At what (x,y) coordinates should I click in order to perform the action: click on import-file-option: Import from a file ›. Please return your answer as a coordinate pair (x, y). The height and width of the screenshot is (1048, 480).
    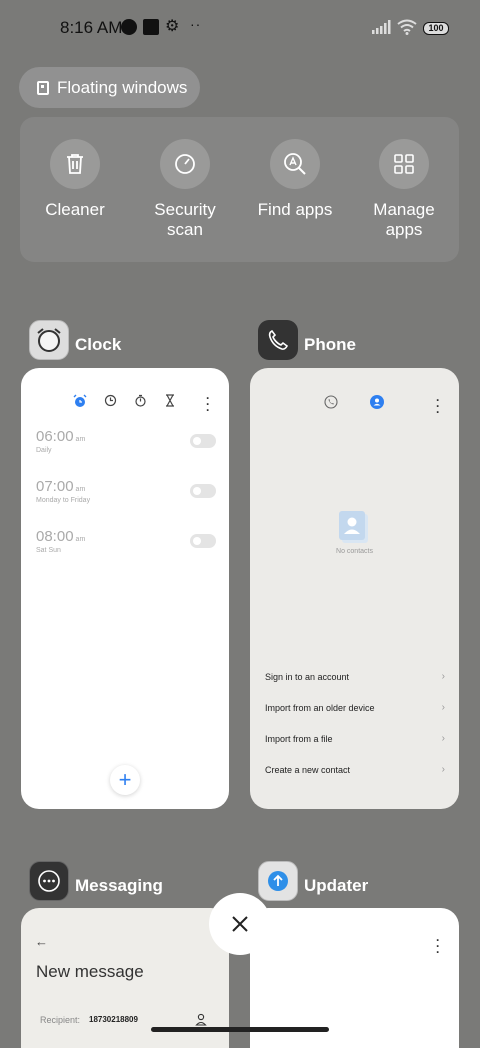
    Looking at the image, I should click on (355, 738).